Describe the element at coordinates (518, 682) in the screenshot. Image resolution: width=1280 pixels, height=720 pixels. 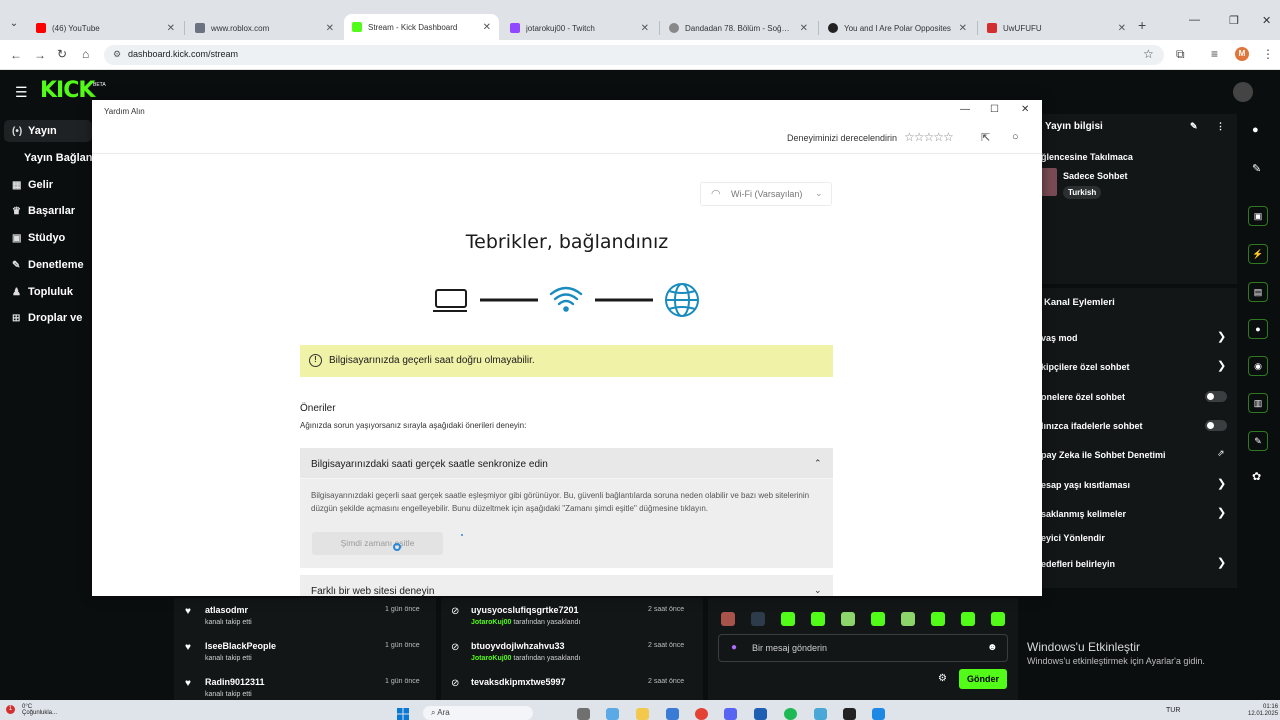
I see `banned-user-name: tevaksdkipmxtwe5997` at that location.